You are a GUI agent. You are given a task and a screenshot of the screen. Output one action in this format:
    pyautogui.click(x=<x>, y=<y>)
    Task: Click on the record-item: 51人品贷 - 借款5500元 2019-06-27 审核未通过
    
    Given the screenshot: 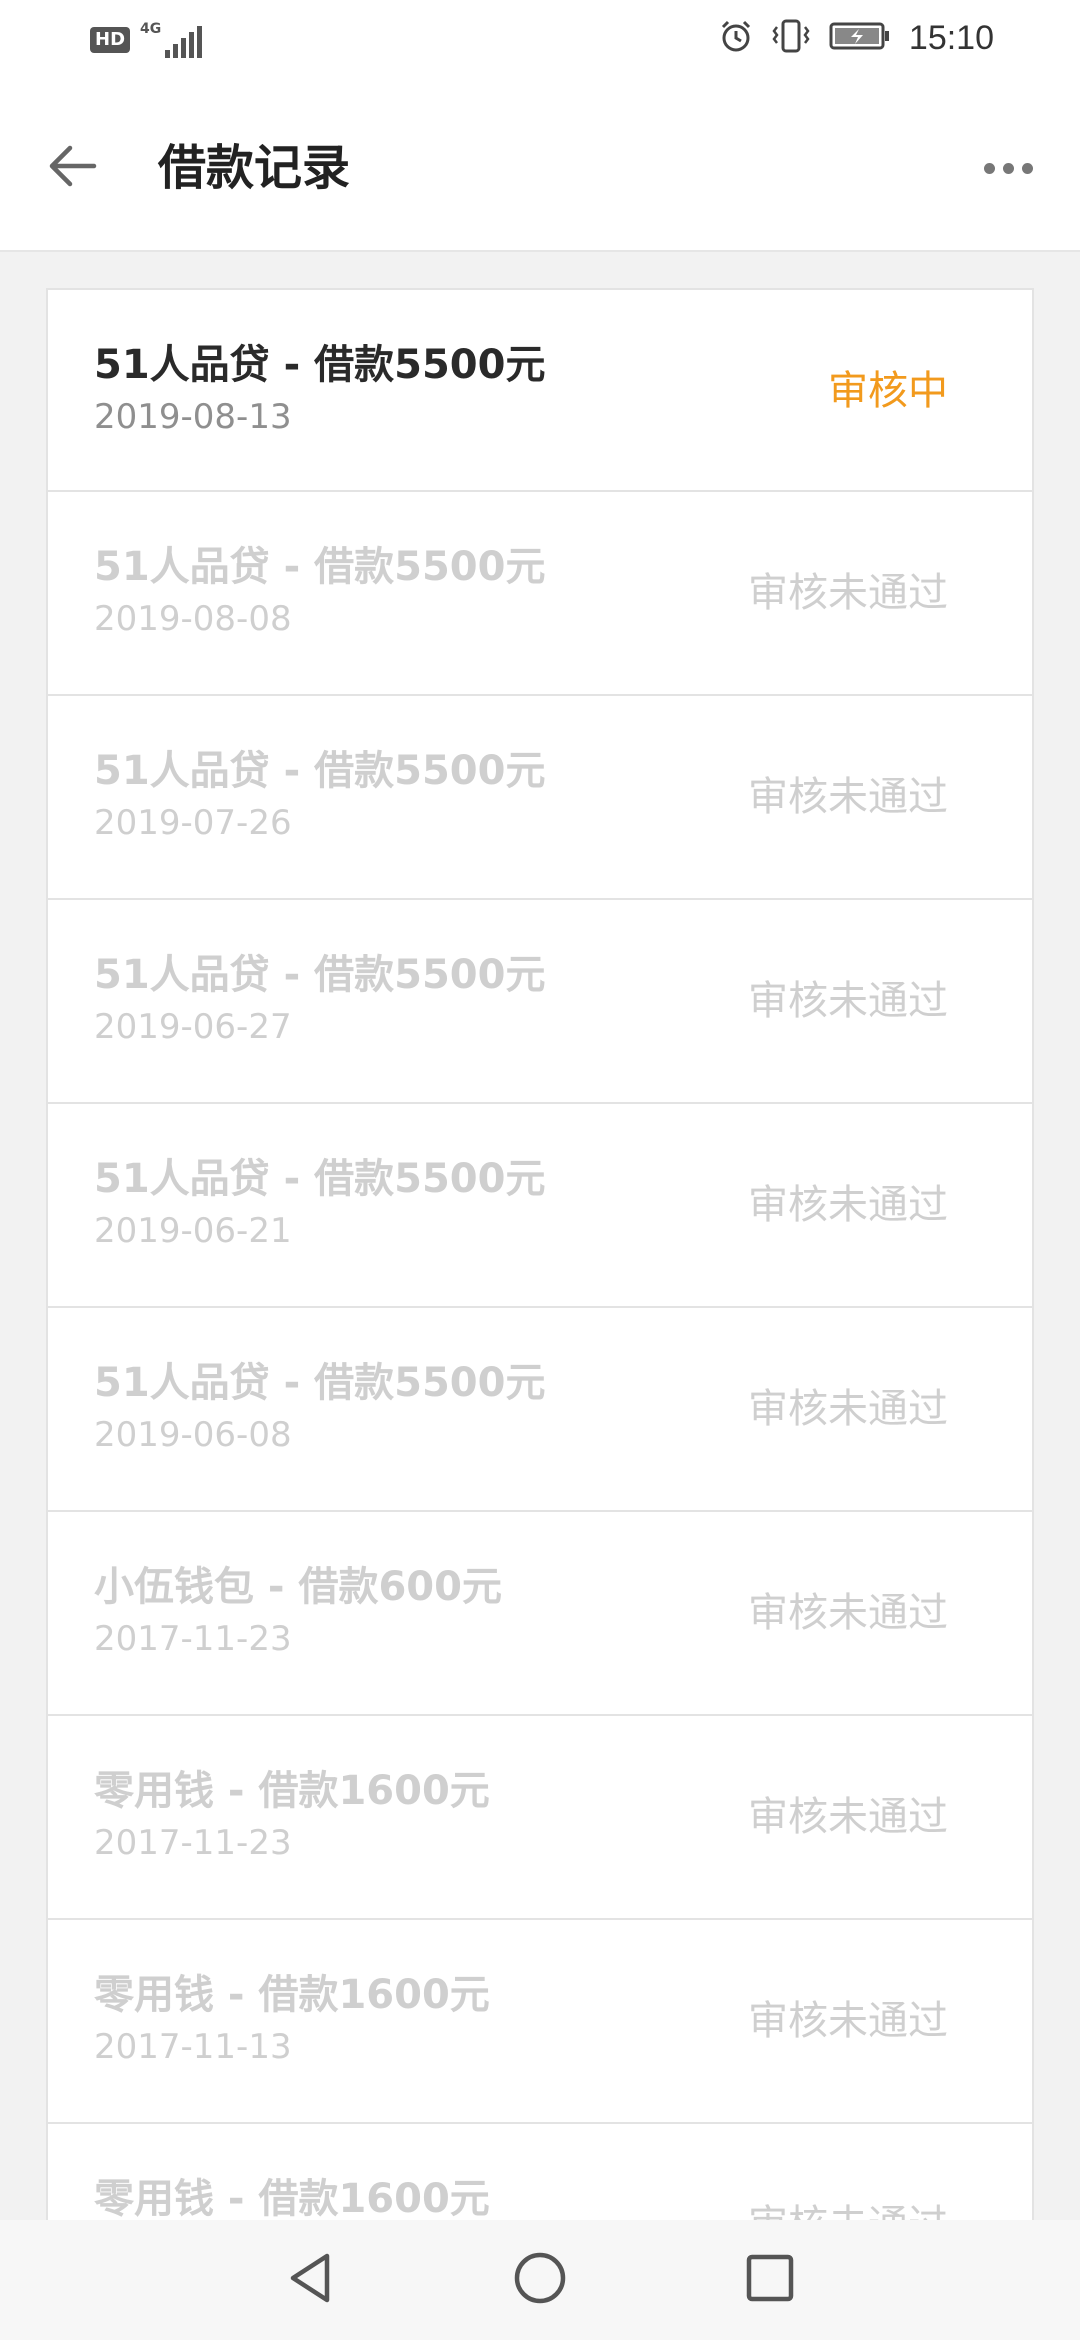 What is the action you would take?
    pyautogui.click(x=540, y=1002)
    